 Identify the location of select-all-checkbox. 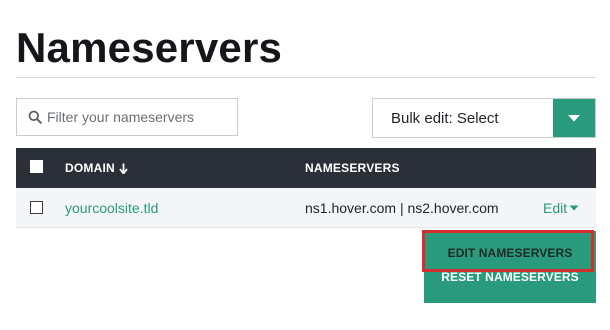
(36, 166).